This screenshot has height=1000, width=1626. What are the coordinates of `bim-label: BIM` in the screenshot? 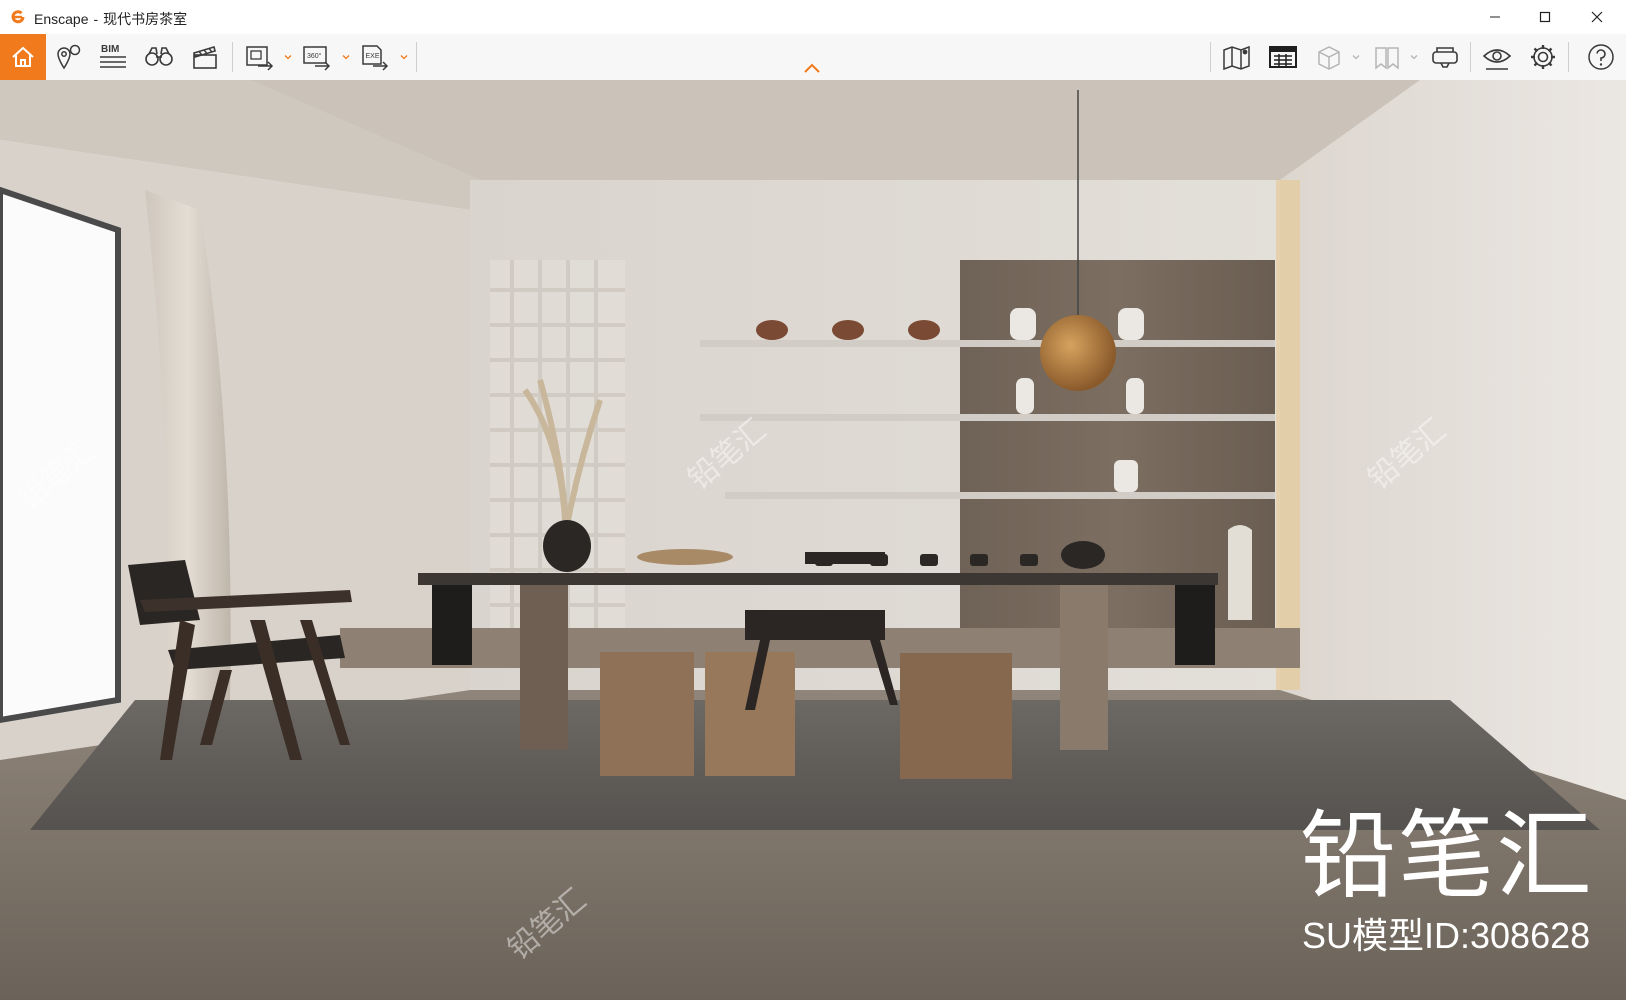 It's located at (110, 49).